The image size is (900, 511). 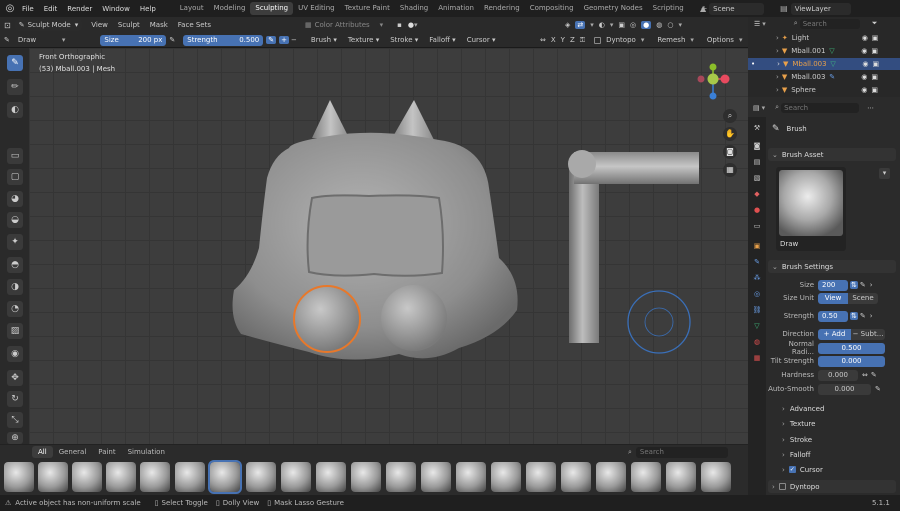 I want to click on outliner-item-light: › ✦ Light ◉ ▣, so click(x=824, y=38).